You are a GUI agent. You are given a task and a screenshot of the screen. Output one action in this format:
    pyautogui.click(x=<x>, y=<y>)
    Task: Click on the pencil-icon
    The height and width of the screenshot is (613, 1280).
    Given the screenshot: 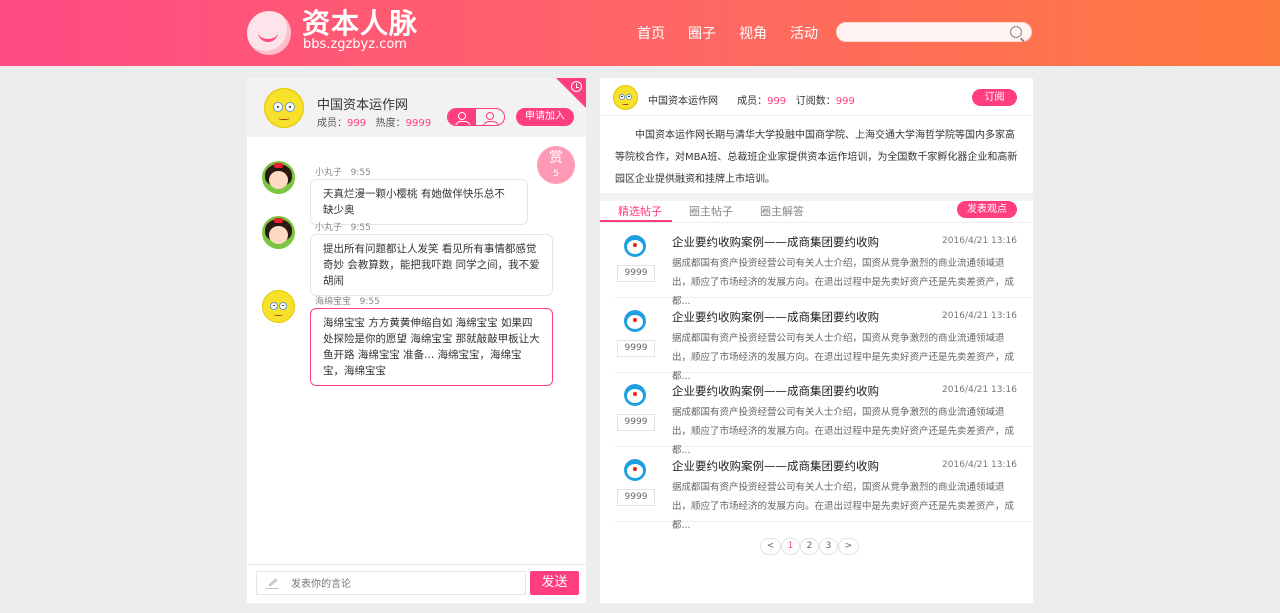 What is the action you would take?
    pyautogui.click(x=272, y=583)
    